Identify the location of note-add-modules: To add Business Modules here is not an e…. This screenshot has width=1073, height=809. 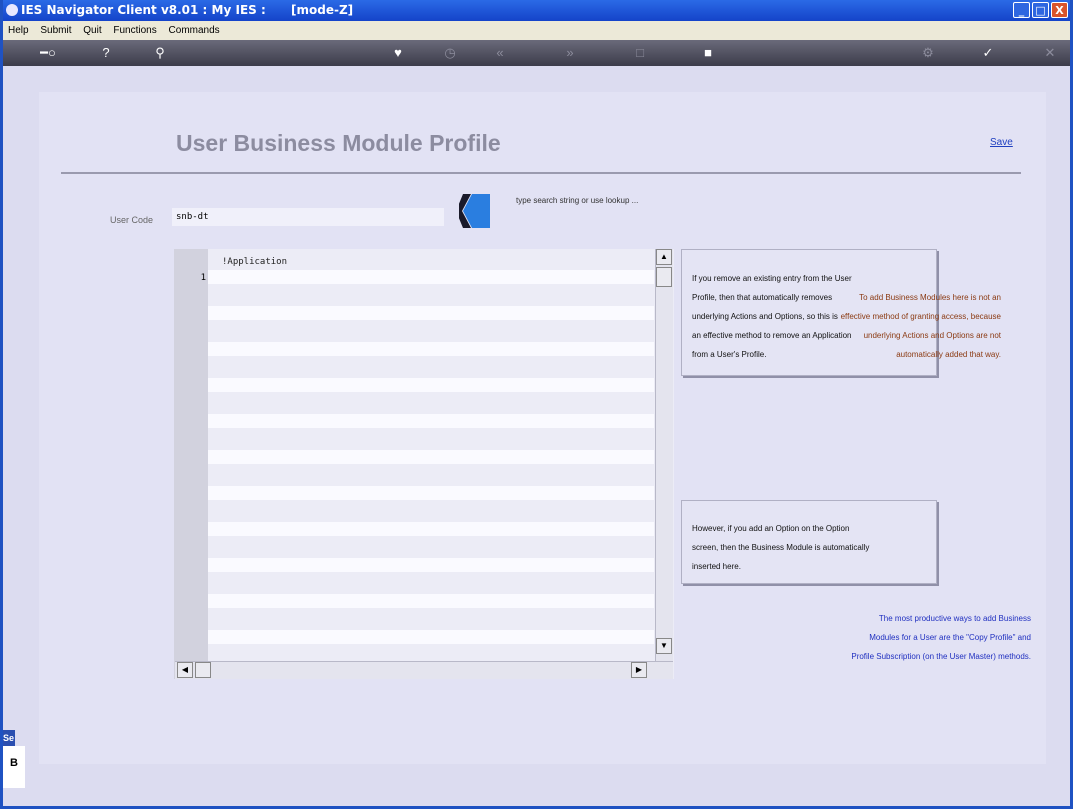
(841, 326).